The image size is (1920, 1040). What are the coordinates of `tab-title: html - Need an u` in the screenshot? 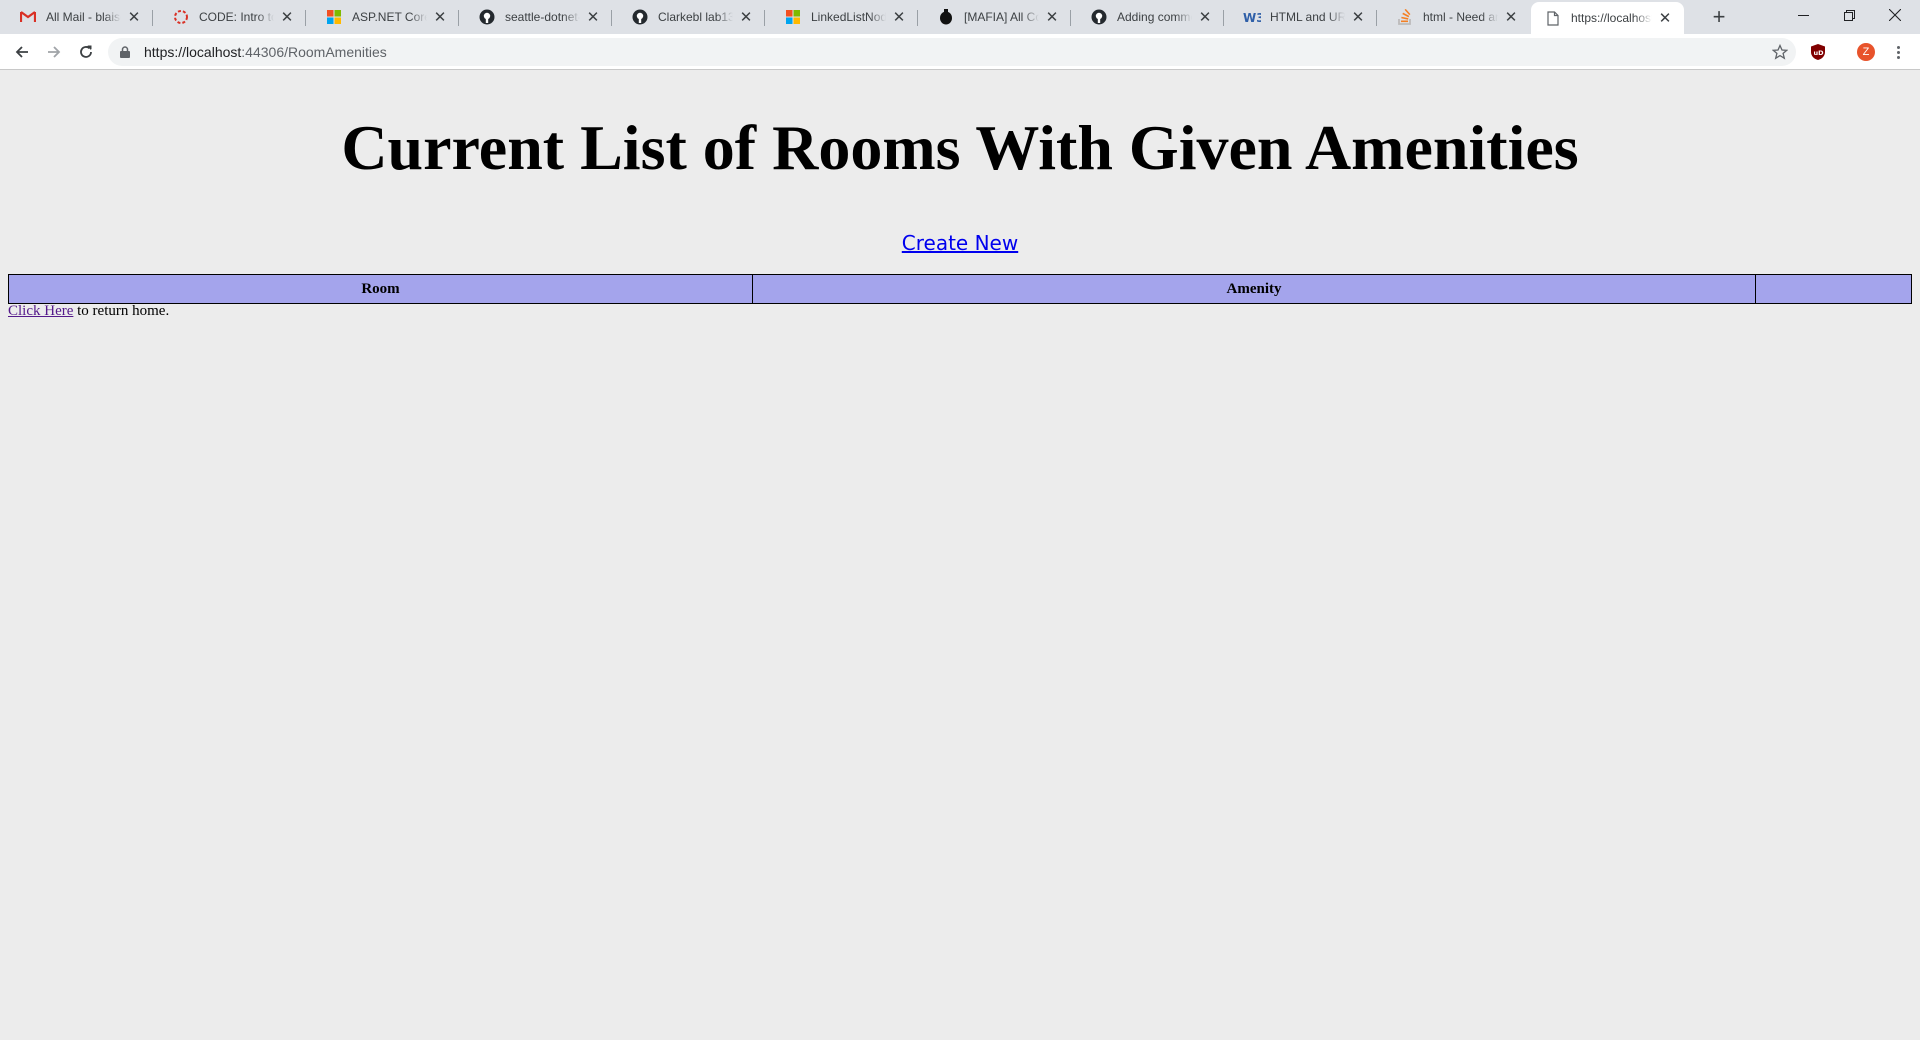 It's located at (1460, 17).